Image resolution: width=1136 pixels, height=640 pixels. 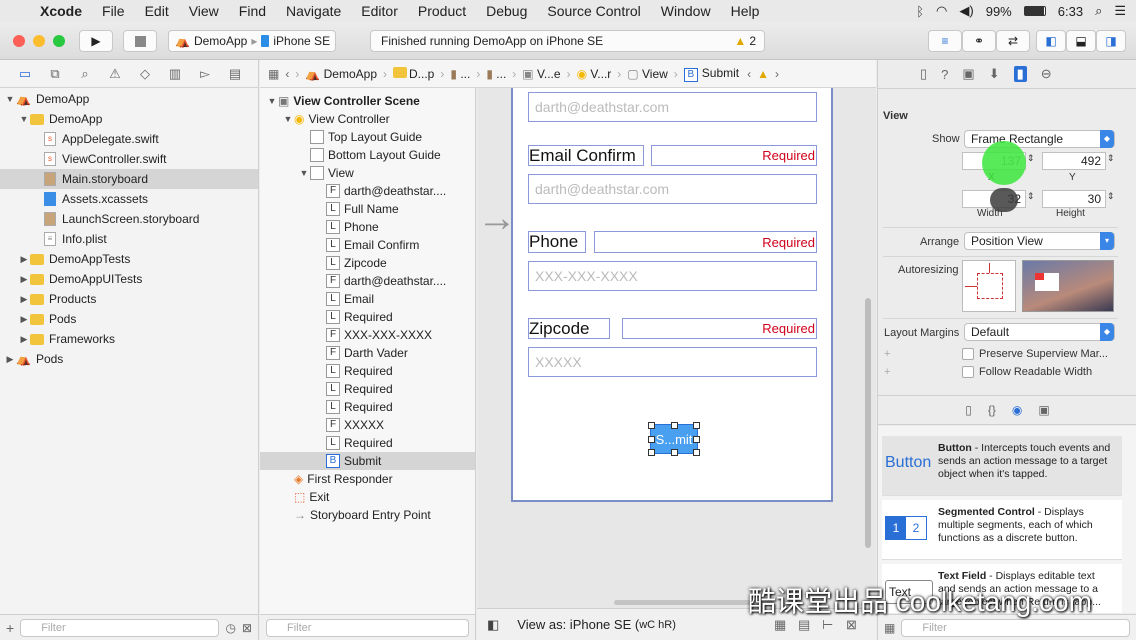 I want to click on recent-files-icon: ◷, so click(x=230, y=628).